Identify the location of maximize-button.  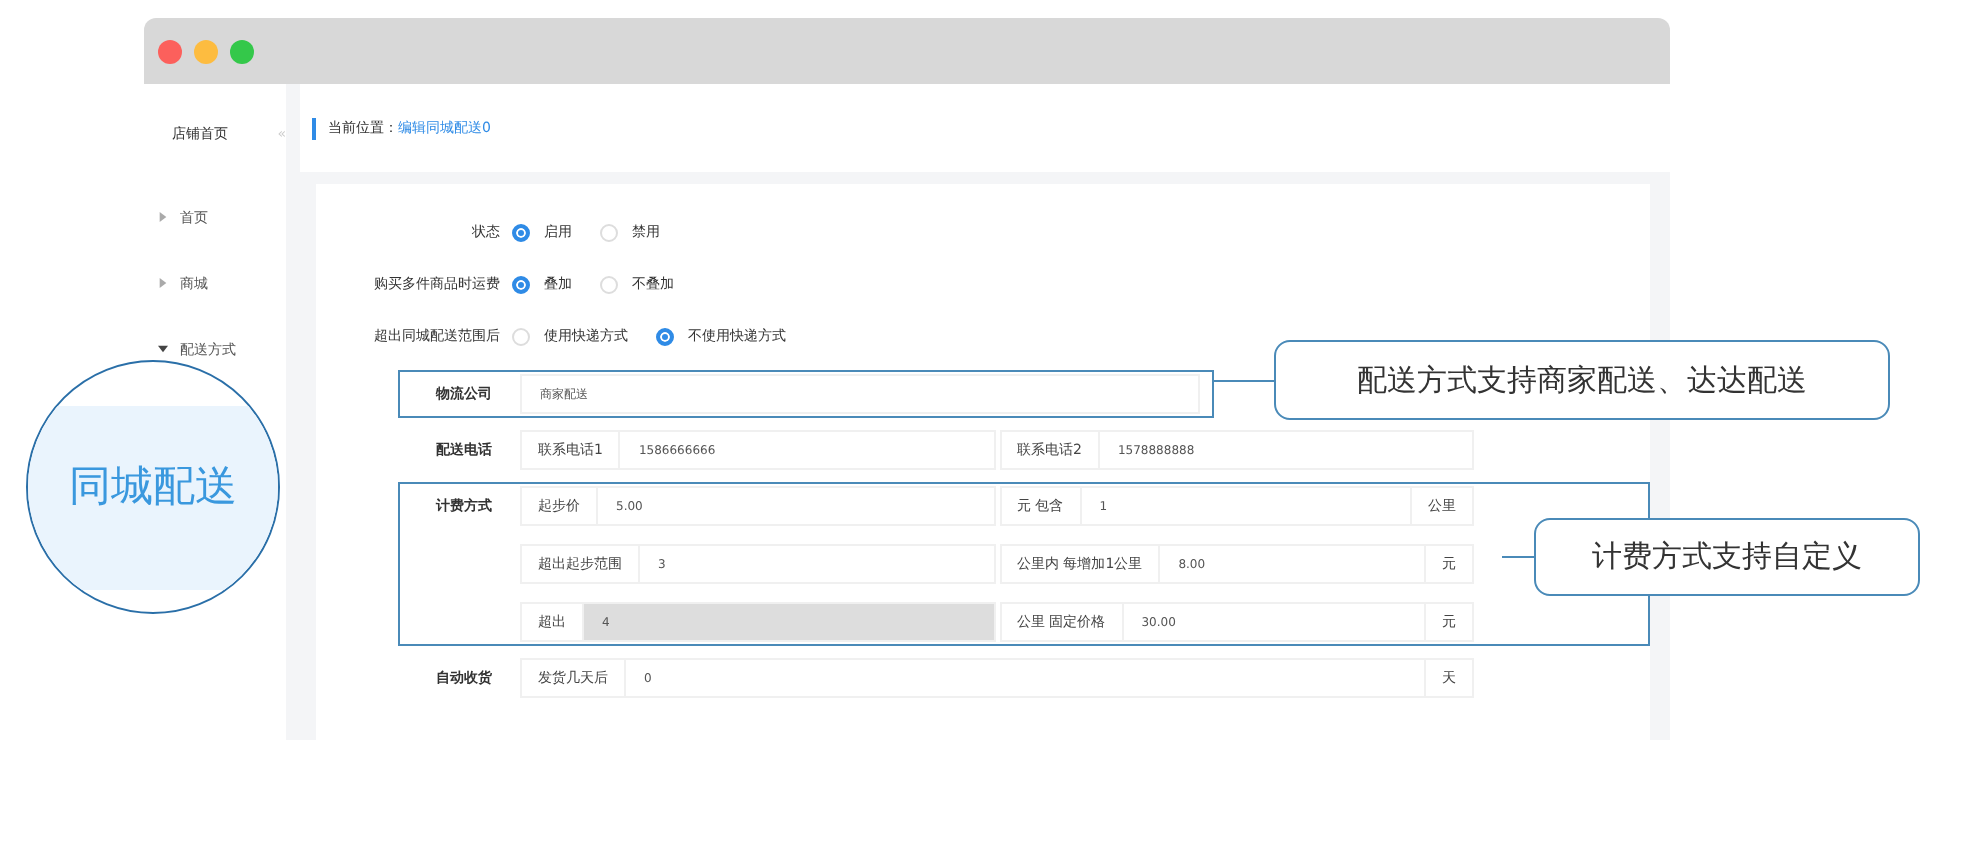
(242, 51).